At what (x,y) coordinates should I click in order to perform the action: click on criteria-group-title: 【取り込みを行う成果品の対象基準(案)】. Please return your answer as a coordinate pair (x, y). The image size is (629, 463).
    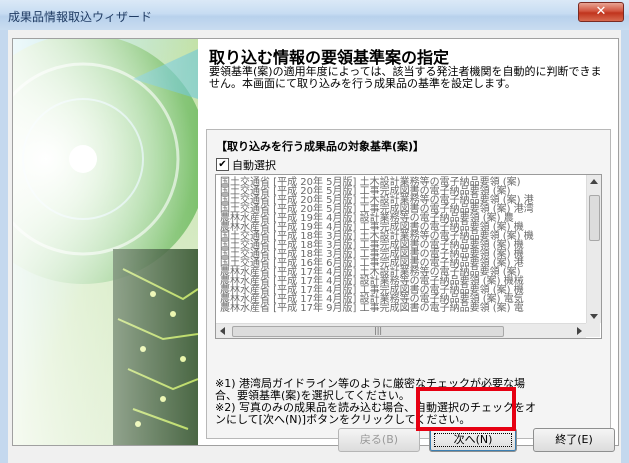
    Looking at the image, I should click on (320, 146).